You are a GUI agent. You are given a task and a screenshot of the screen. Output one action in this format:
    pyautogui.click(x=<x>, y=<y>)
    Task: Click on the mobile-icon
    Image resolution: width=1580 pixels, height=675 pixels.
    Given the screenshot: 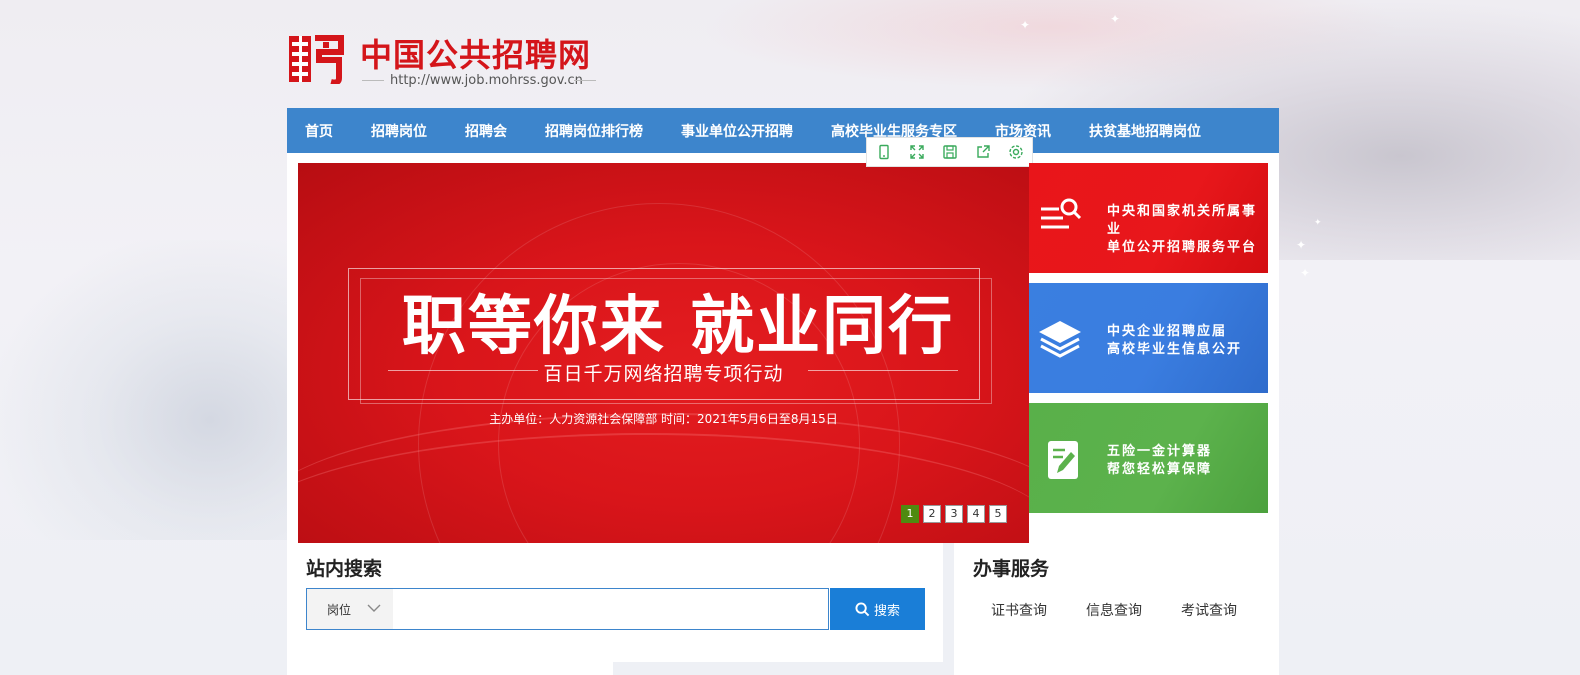 What is the action you would take?
    pyautogui.click(x=884, y=152)
    